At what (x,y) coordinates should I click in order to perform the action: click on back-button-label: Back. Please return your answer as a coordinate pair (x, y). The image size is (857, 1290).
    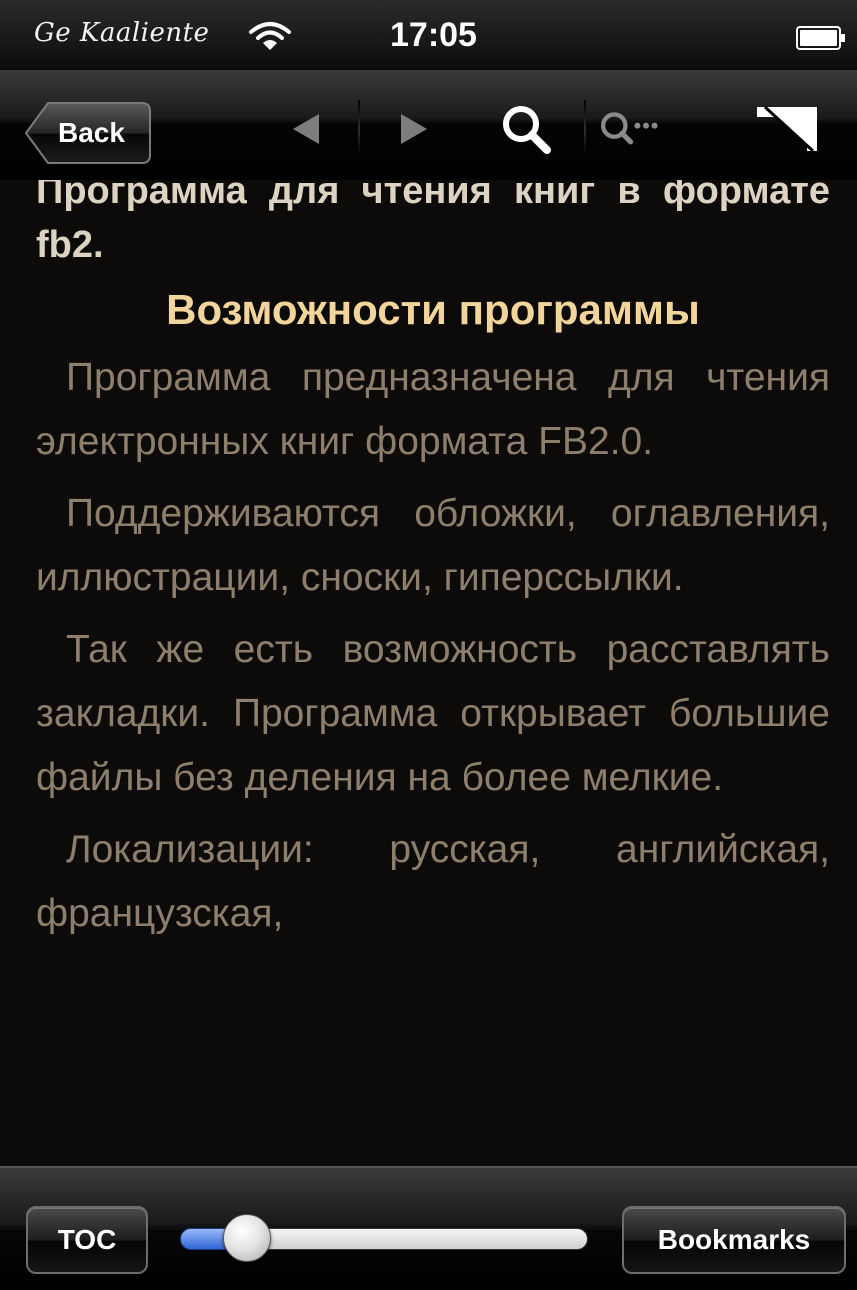
    Looking at the image, I should click on (91, 132).